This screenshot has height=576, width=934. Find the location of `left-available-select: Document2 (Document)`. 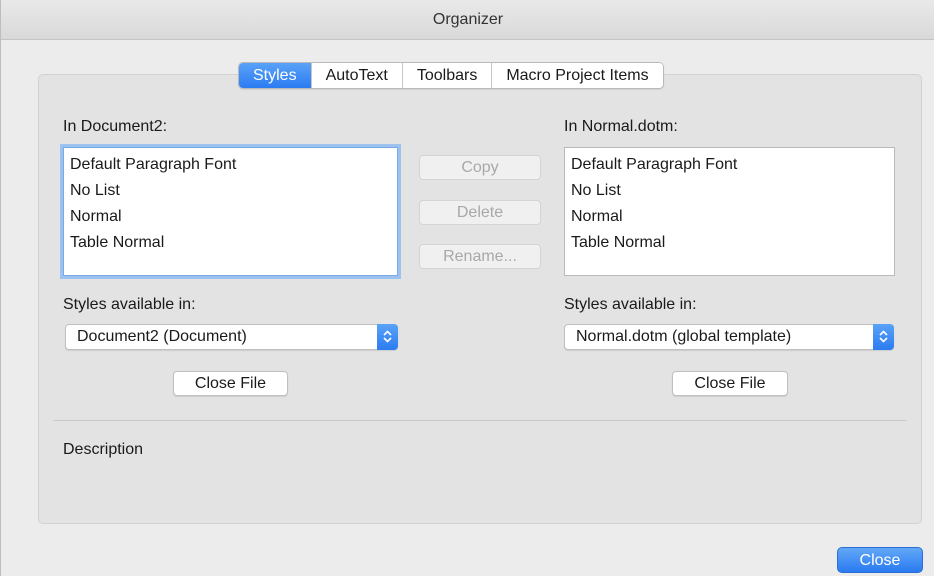

left-available-select: Document2 (Document) is located at coordinates (231, 337).